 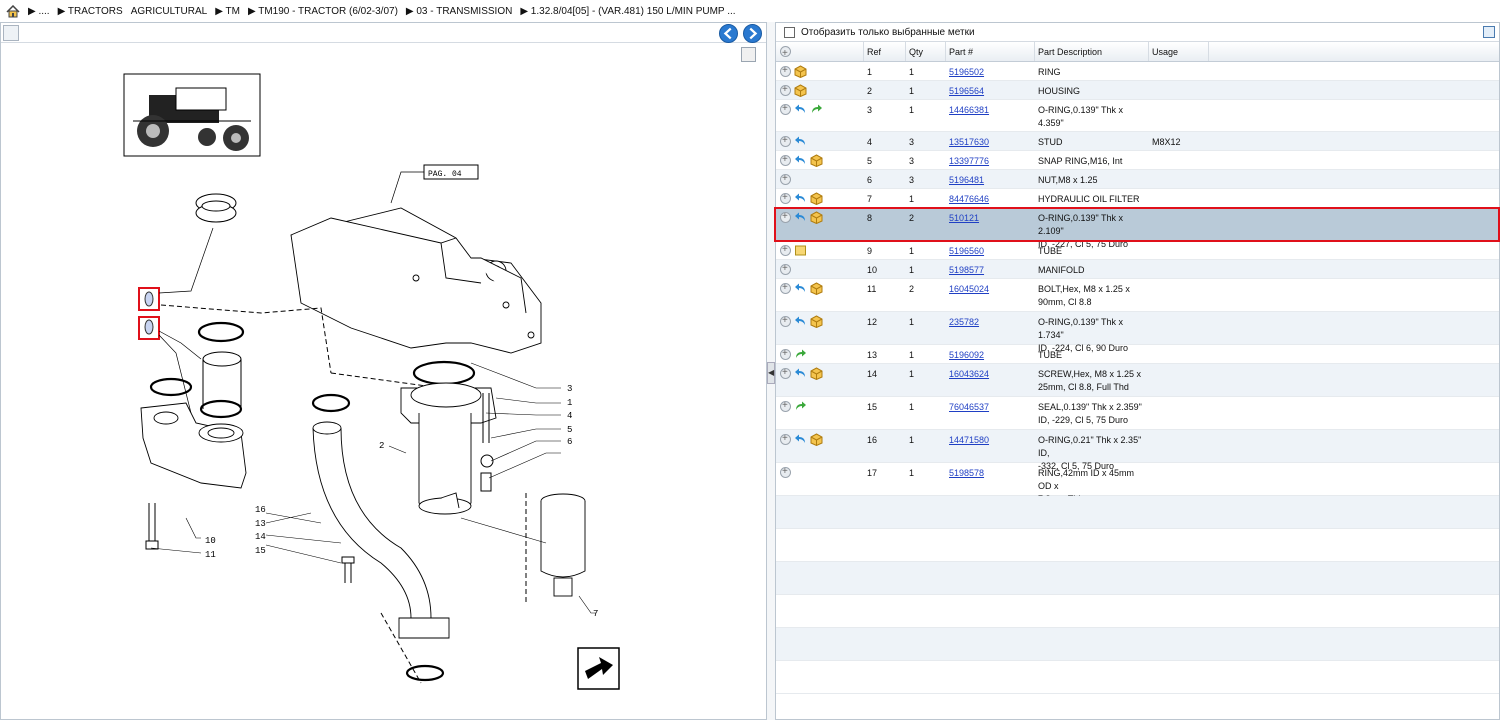 What do you see at coordinates (969, 161) in the screenshot?
I see `part-number-link: 13397776` at bounding box center [969, 161].